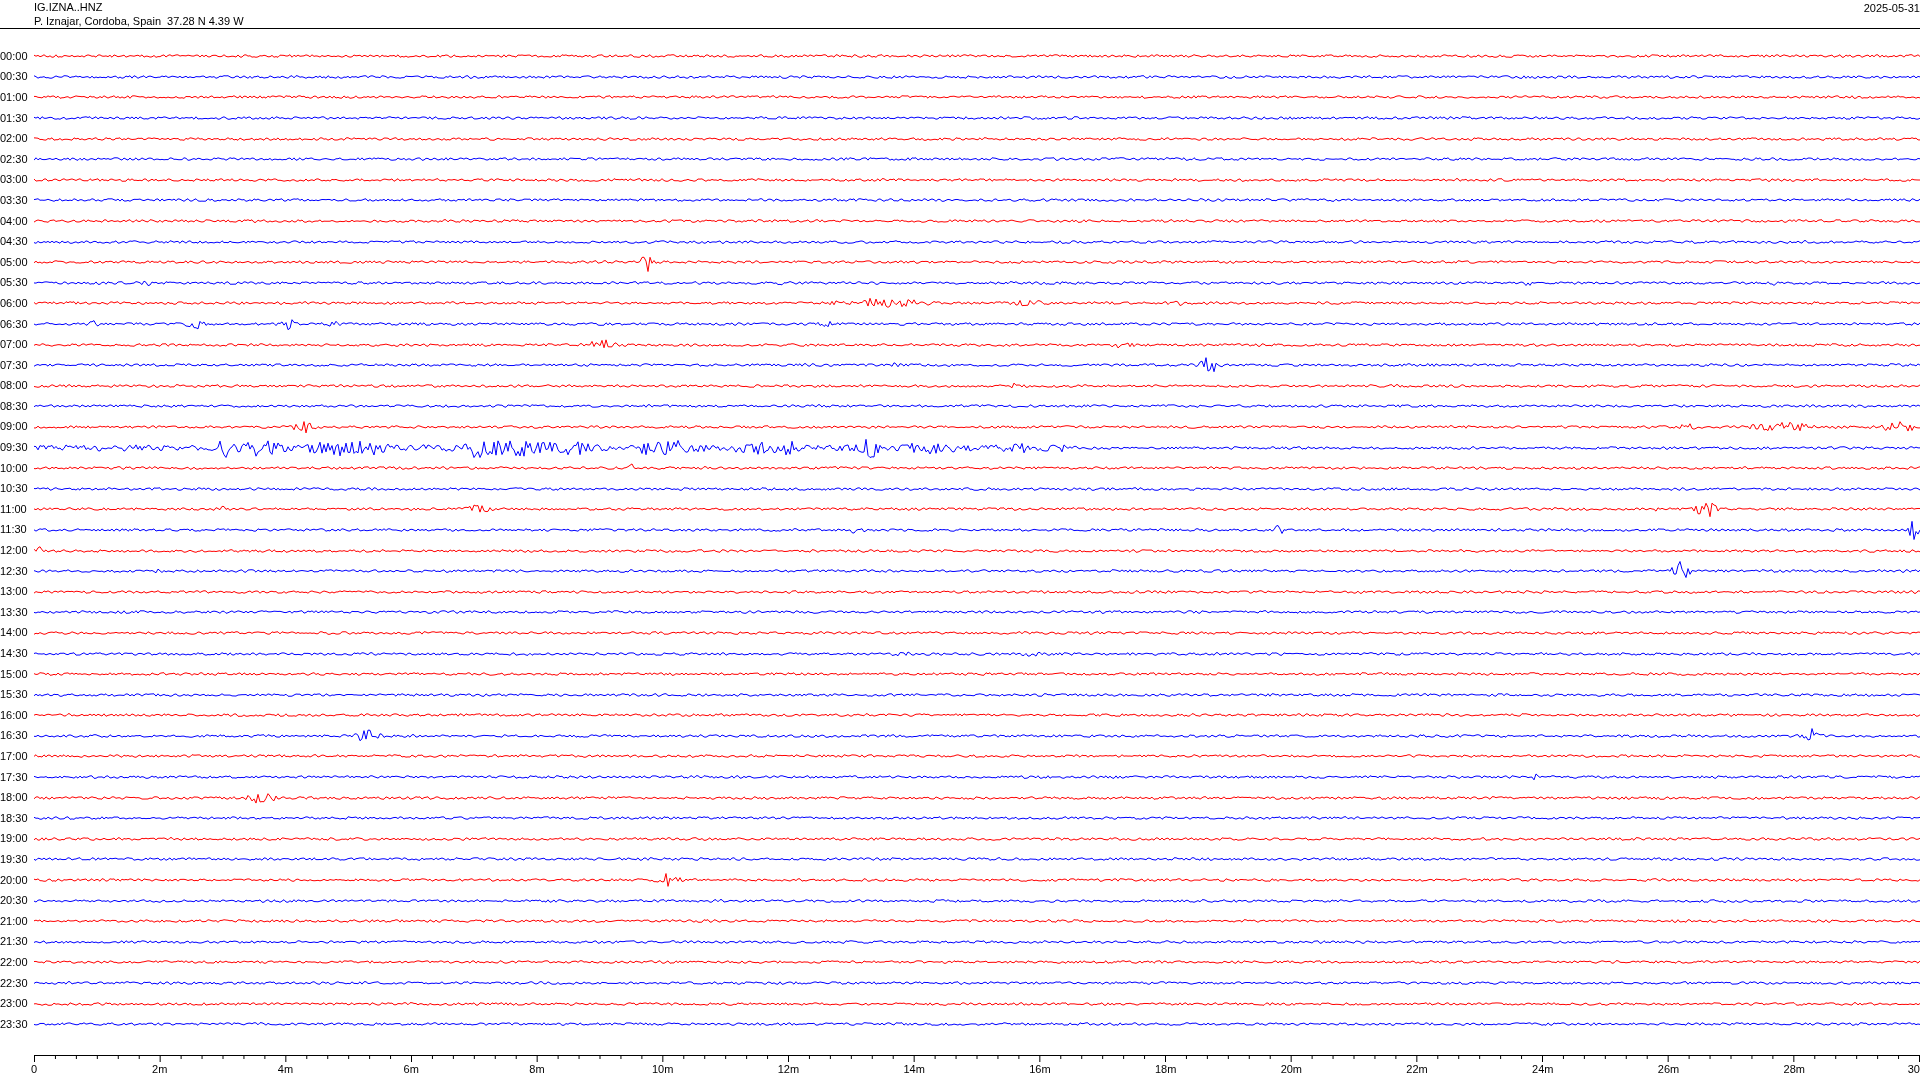  I want to click on time-label: 18:30, so click(14, 818).